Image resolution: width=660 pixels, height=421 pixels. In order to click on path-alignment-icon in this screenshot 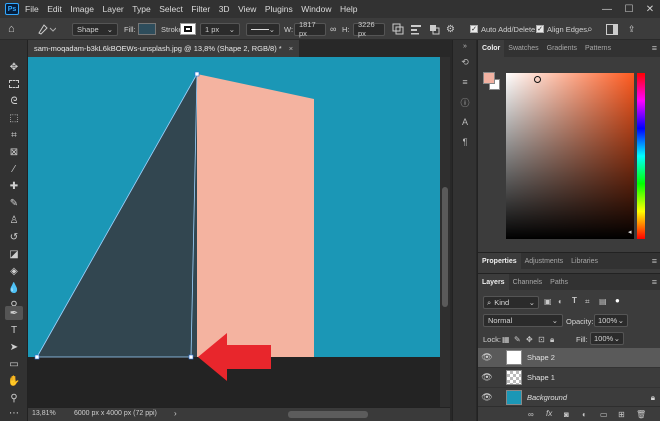, I will do `click(416, 29)`.